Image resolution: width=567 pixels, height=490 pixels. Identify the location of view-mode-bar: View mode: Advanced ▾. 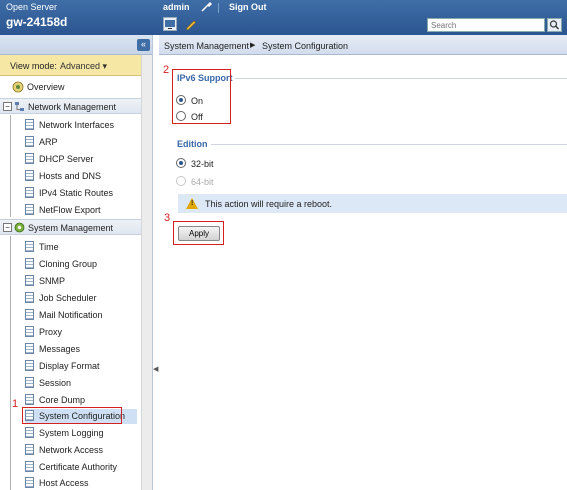
(70, 65).